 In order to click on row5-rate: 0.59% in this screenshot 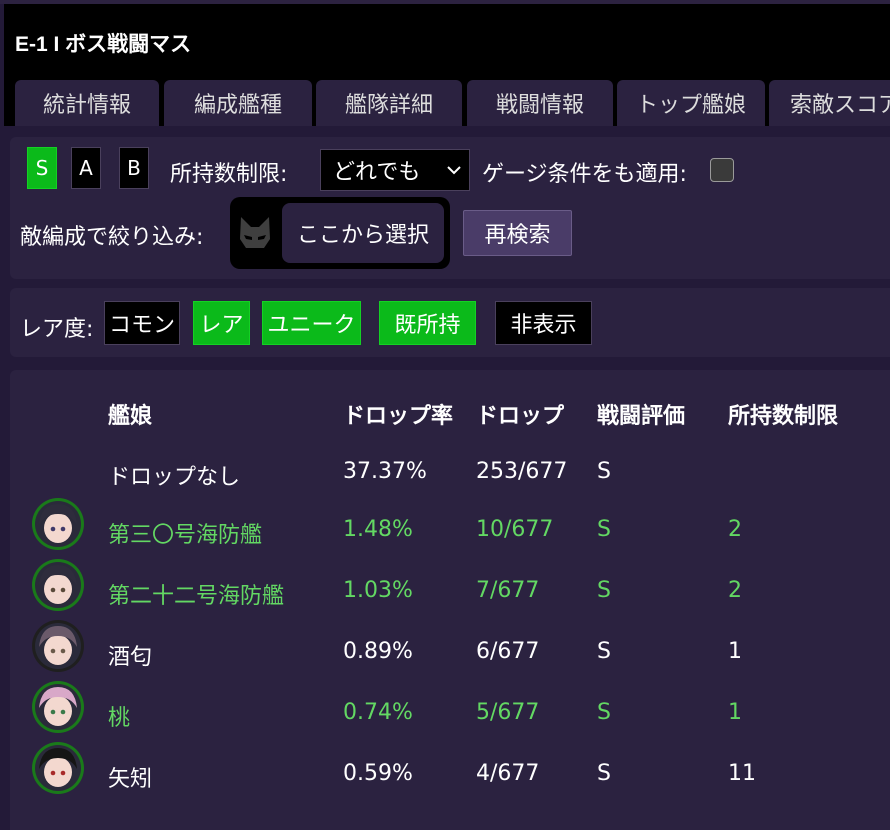, I will do `click(378, 773)`.